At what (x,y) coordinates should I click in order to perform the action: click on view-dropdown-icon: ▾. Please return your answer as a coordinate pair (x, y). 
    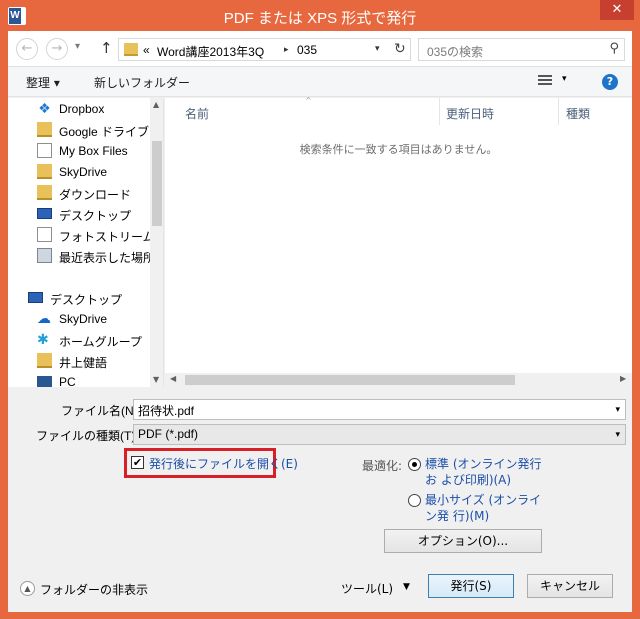
    Looking at the image, I should click on (564, 79).